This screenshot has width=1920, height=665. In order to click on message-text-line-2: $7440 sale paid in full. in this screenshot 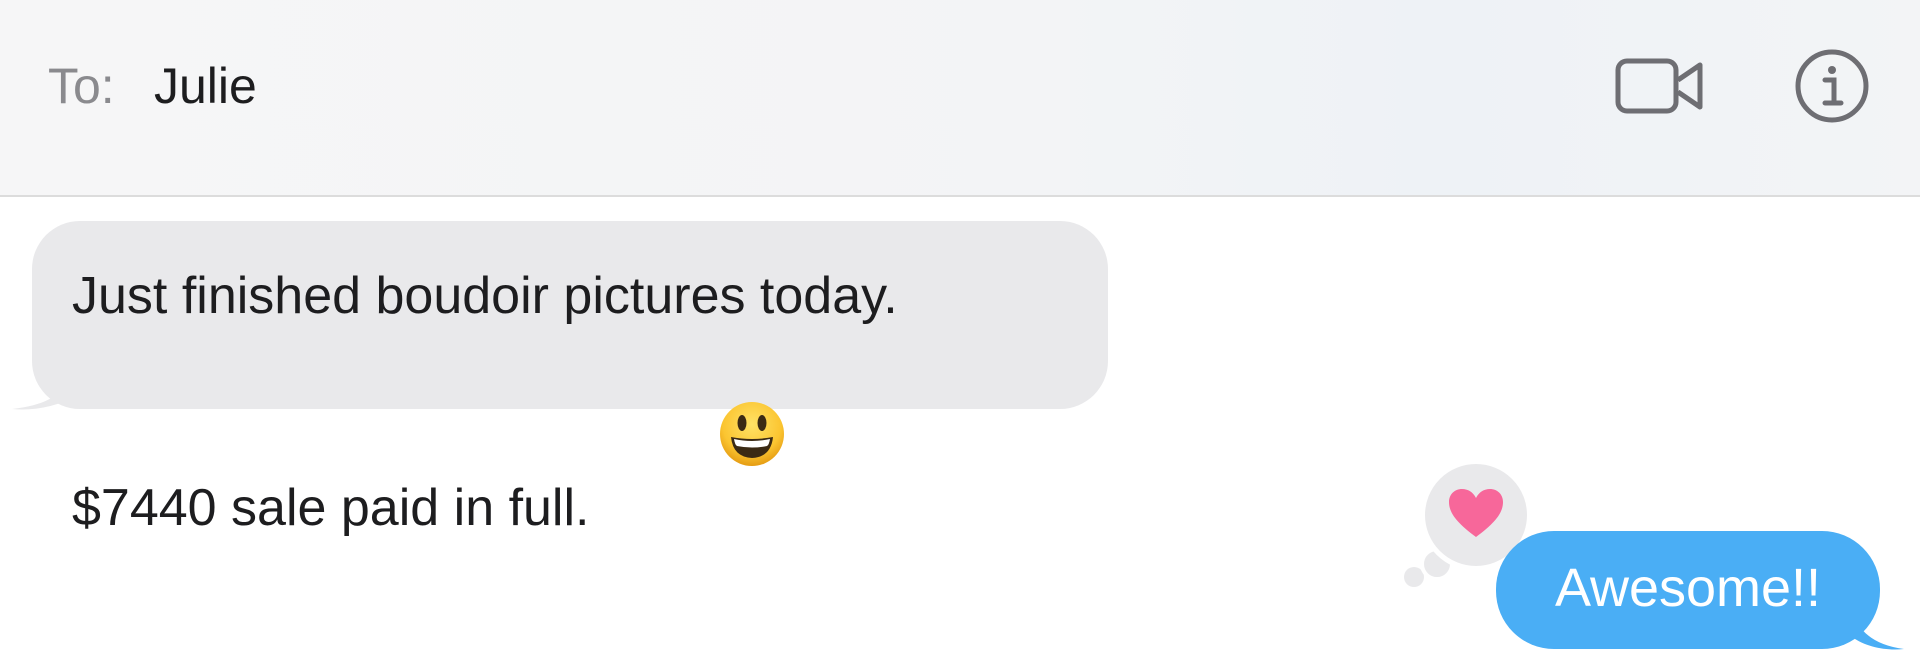, I will do `click(331, 508)`.